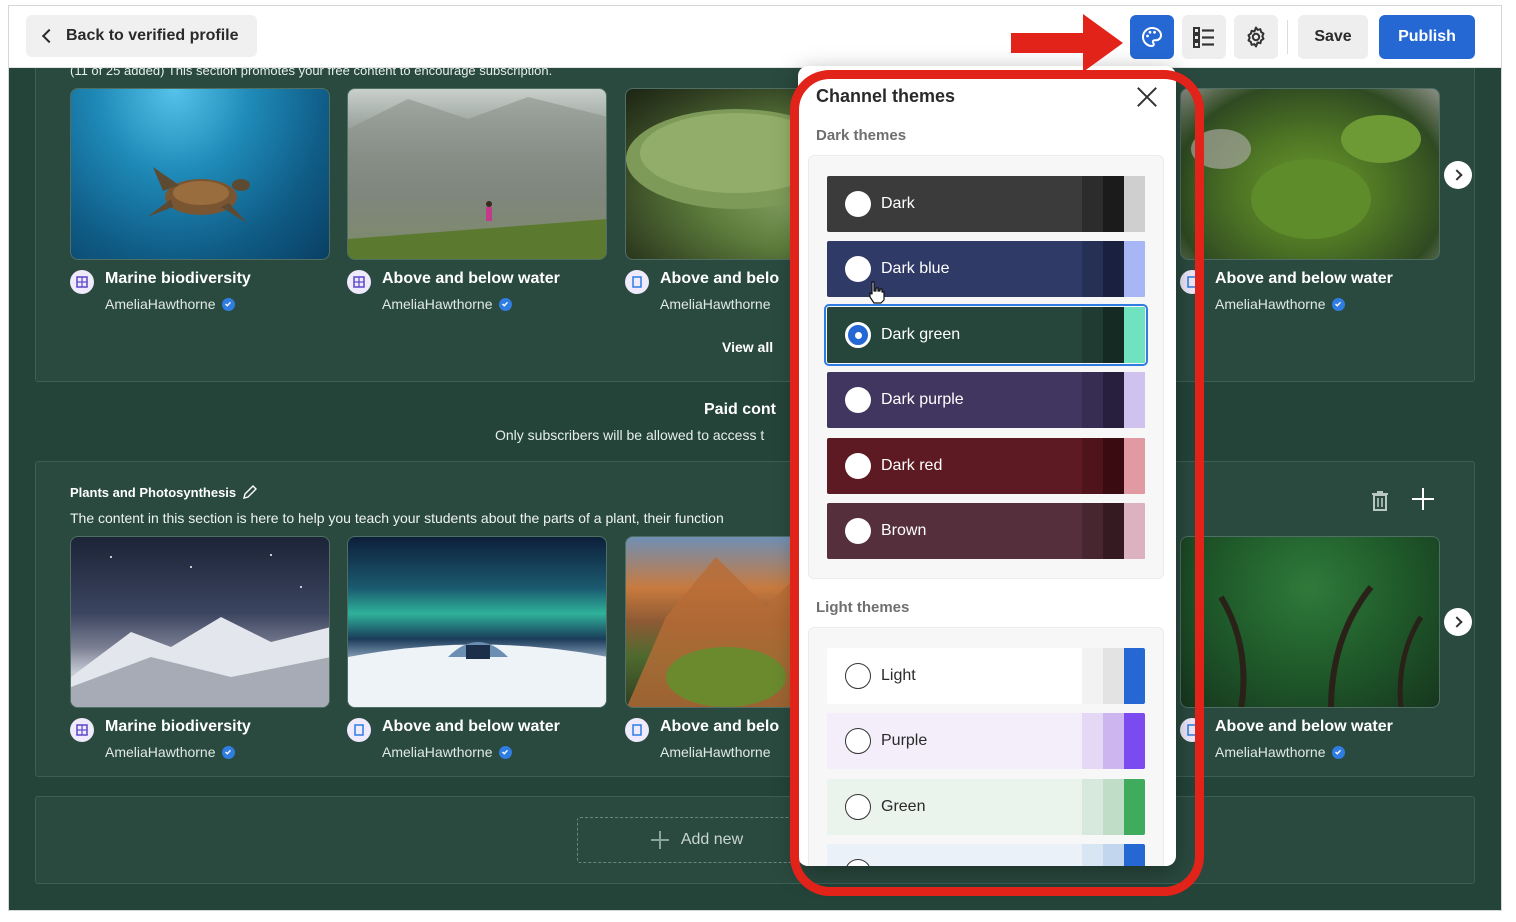  I want to click on panel-title: Channel themes, so click(886, 96).